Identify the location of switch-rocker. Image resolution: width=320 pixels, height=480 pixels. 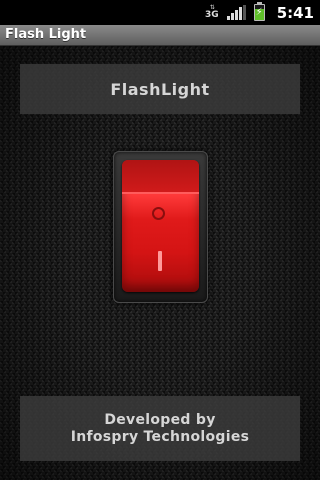
(160, 226).